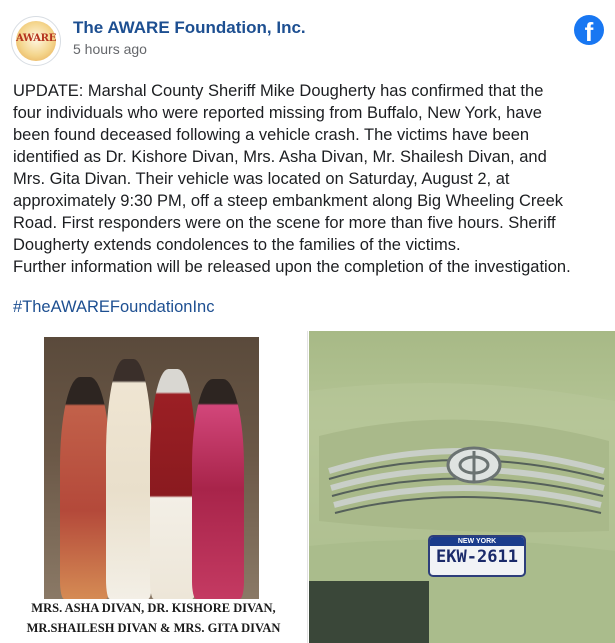  I want to click on hashtag-link: #TheAWAREFoundationInc, so click(113, 307).